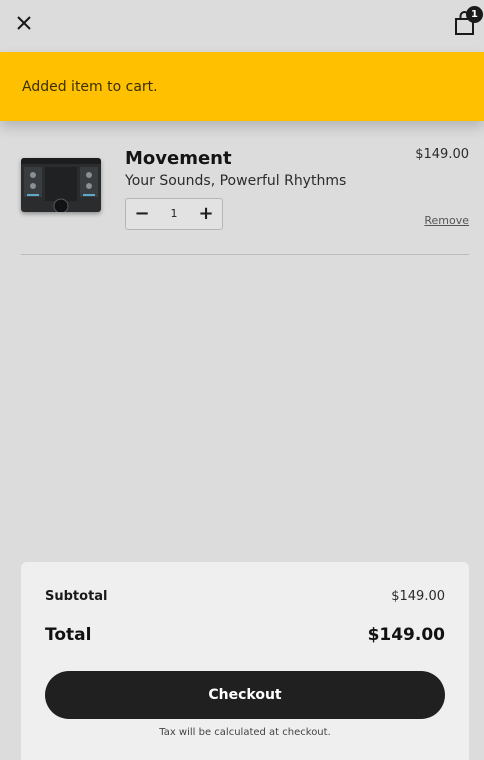 The width and height of the screenshot is (484, 760). I want to click on subtotal-label: Subtotal, so click(76, 596).